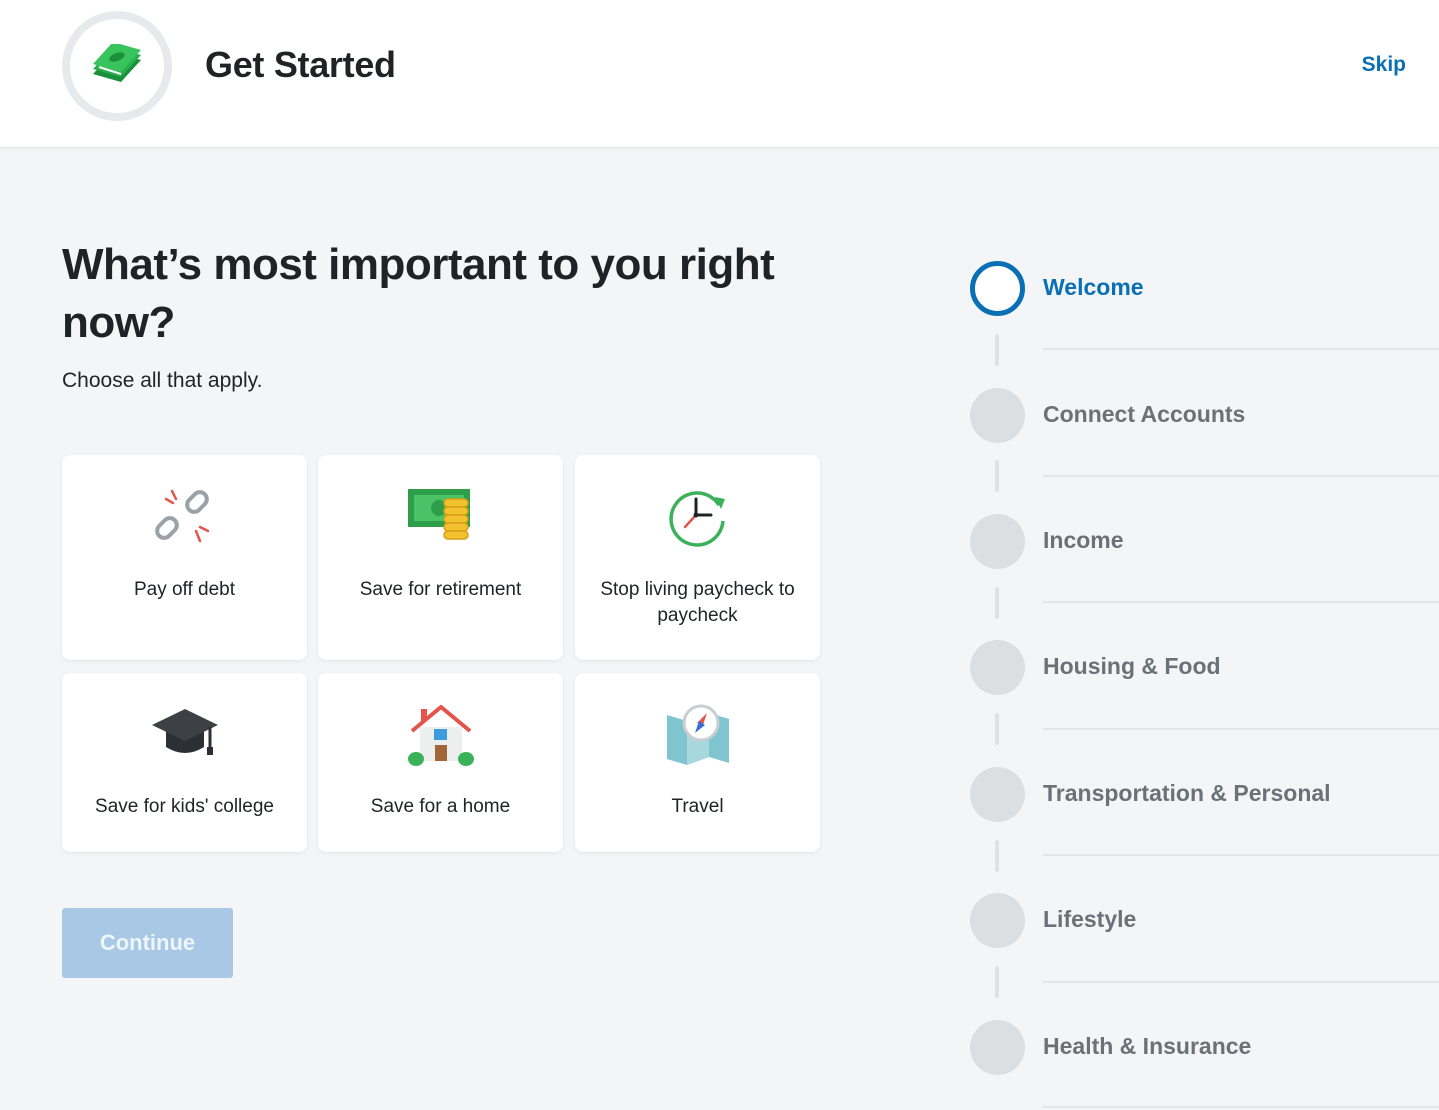 This screenshot has height=1110, width=1439. I want to click on option-label: Save for retirement, so click(440, 589).